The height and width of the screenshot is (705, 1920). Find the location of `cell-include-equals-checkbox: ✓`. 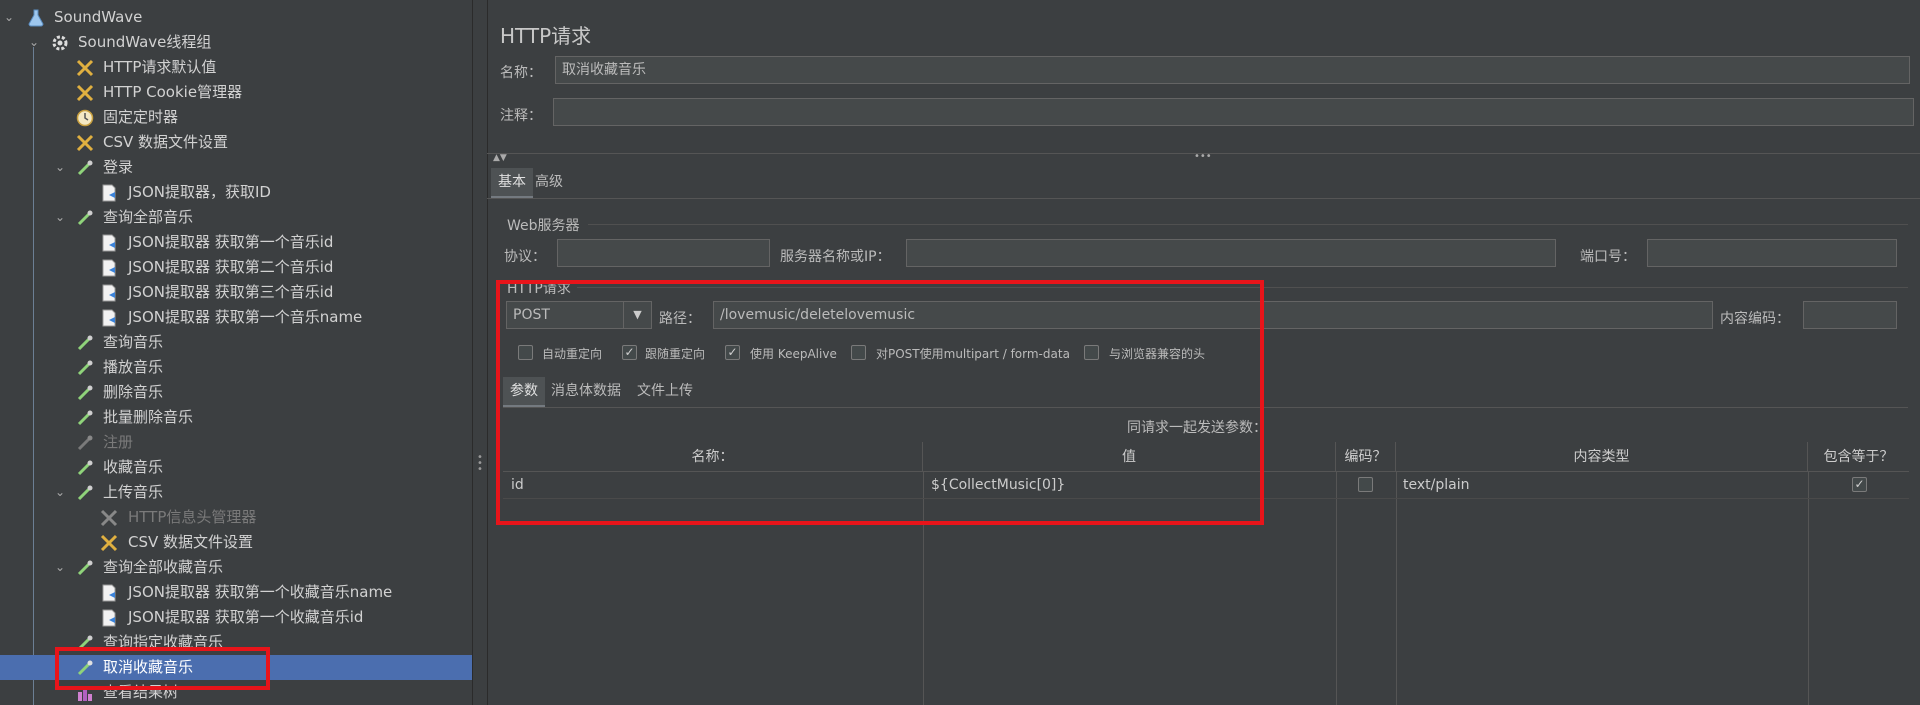

cell-include-equals-checkbox: ✓ is located at coordinates (1859, 484).